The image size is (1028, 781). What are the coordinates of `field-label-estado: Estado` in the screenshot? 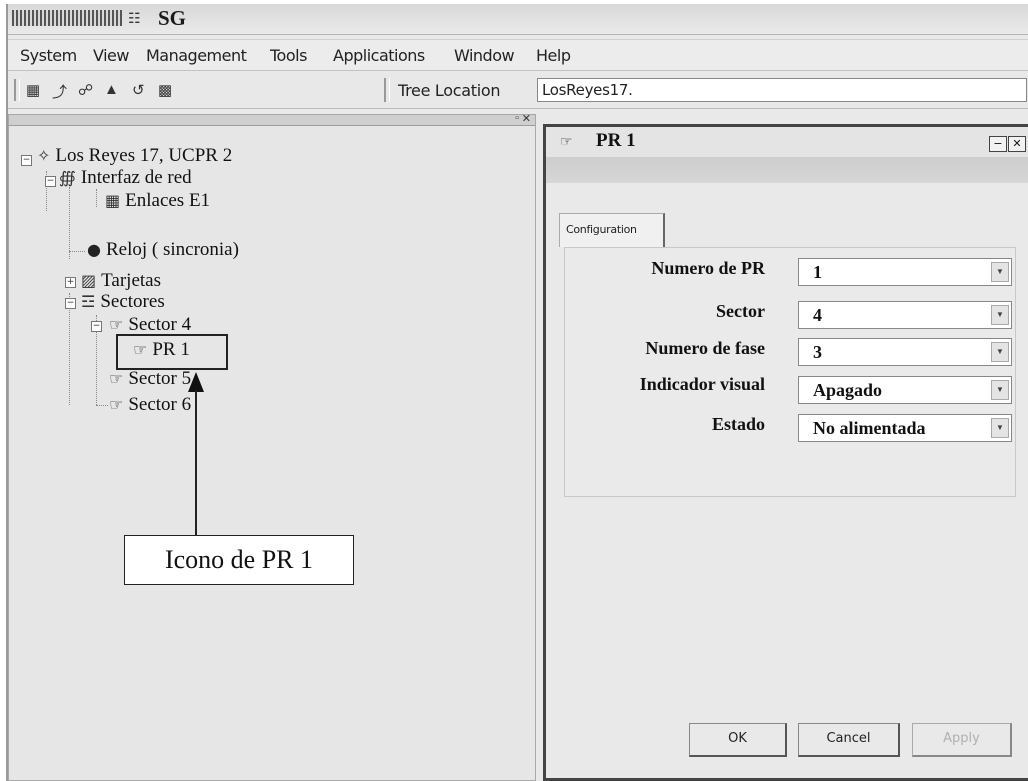 It's located at (738, 424).